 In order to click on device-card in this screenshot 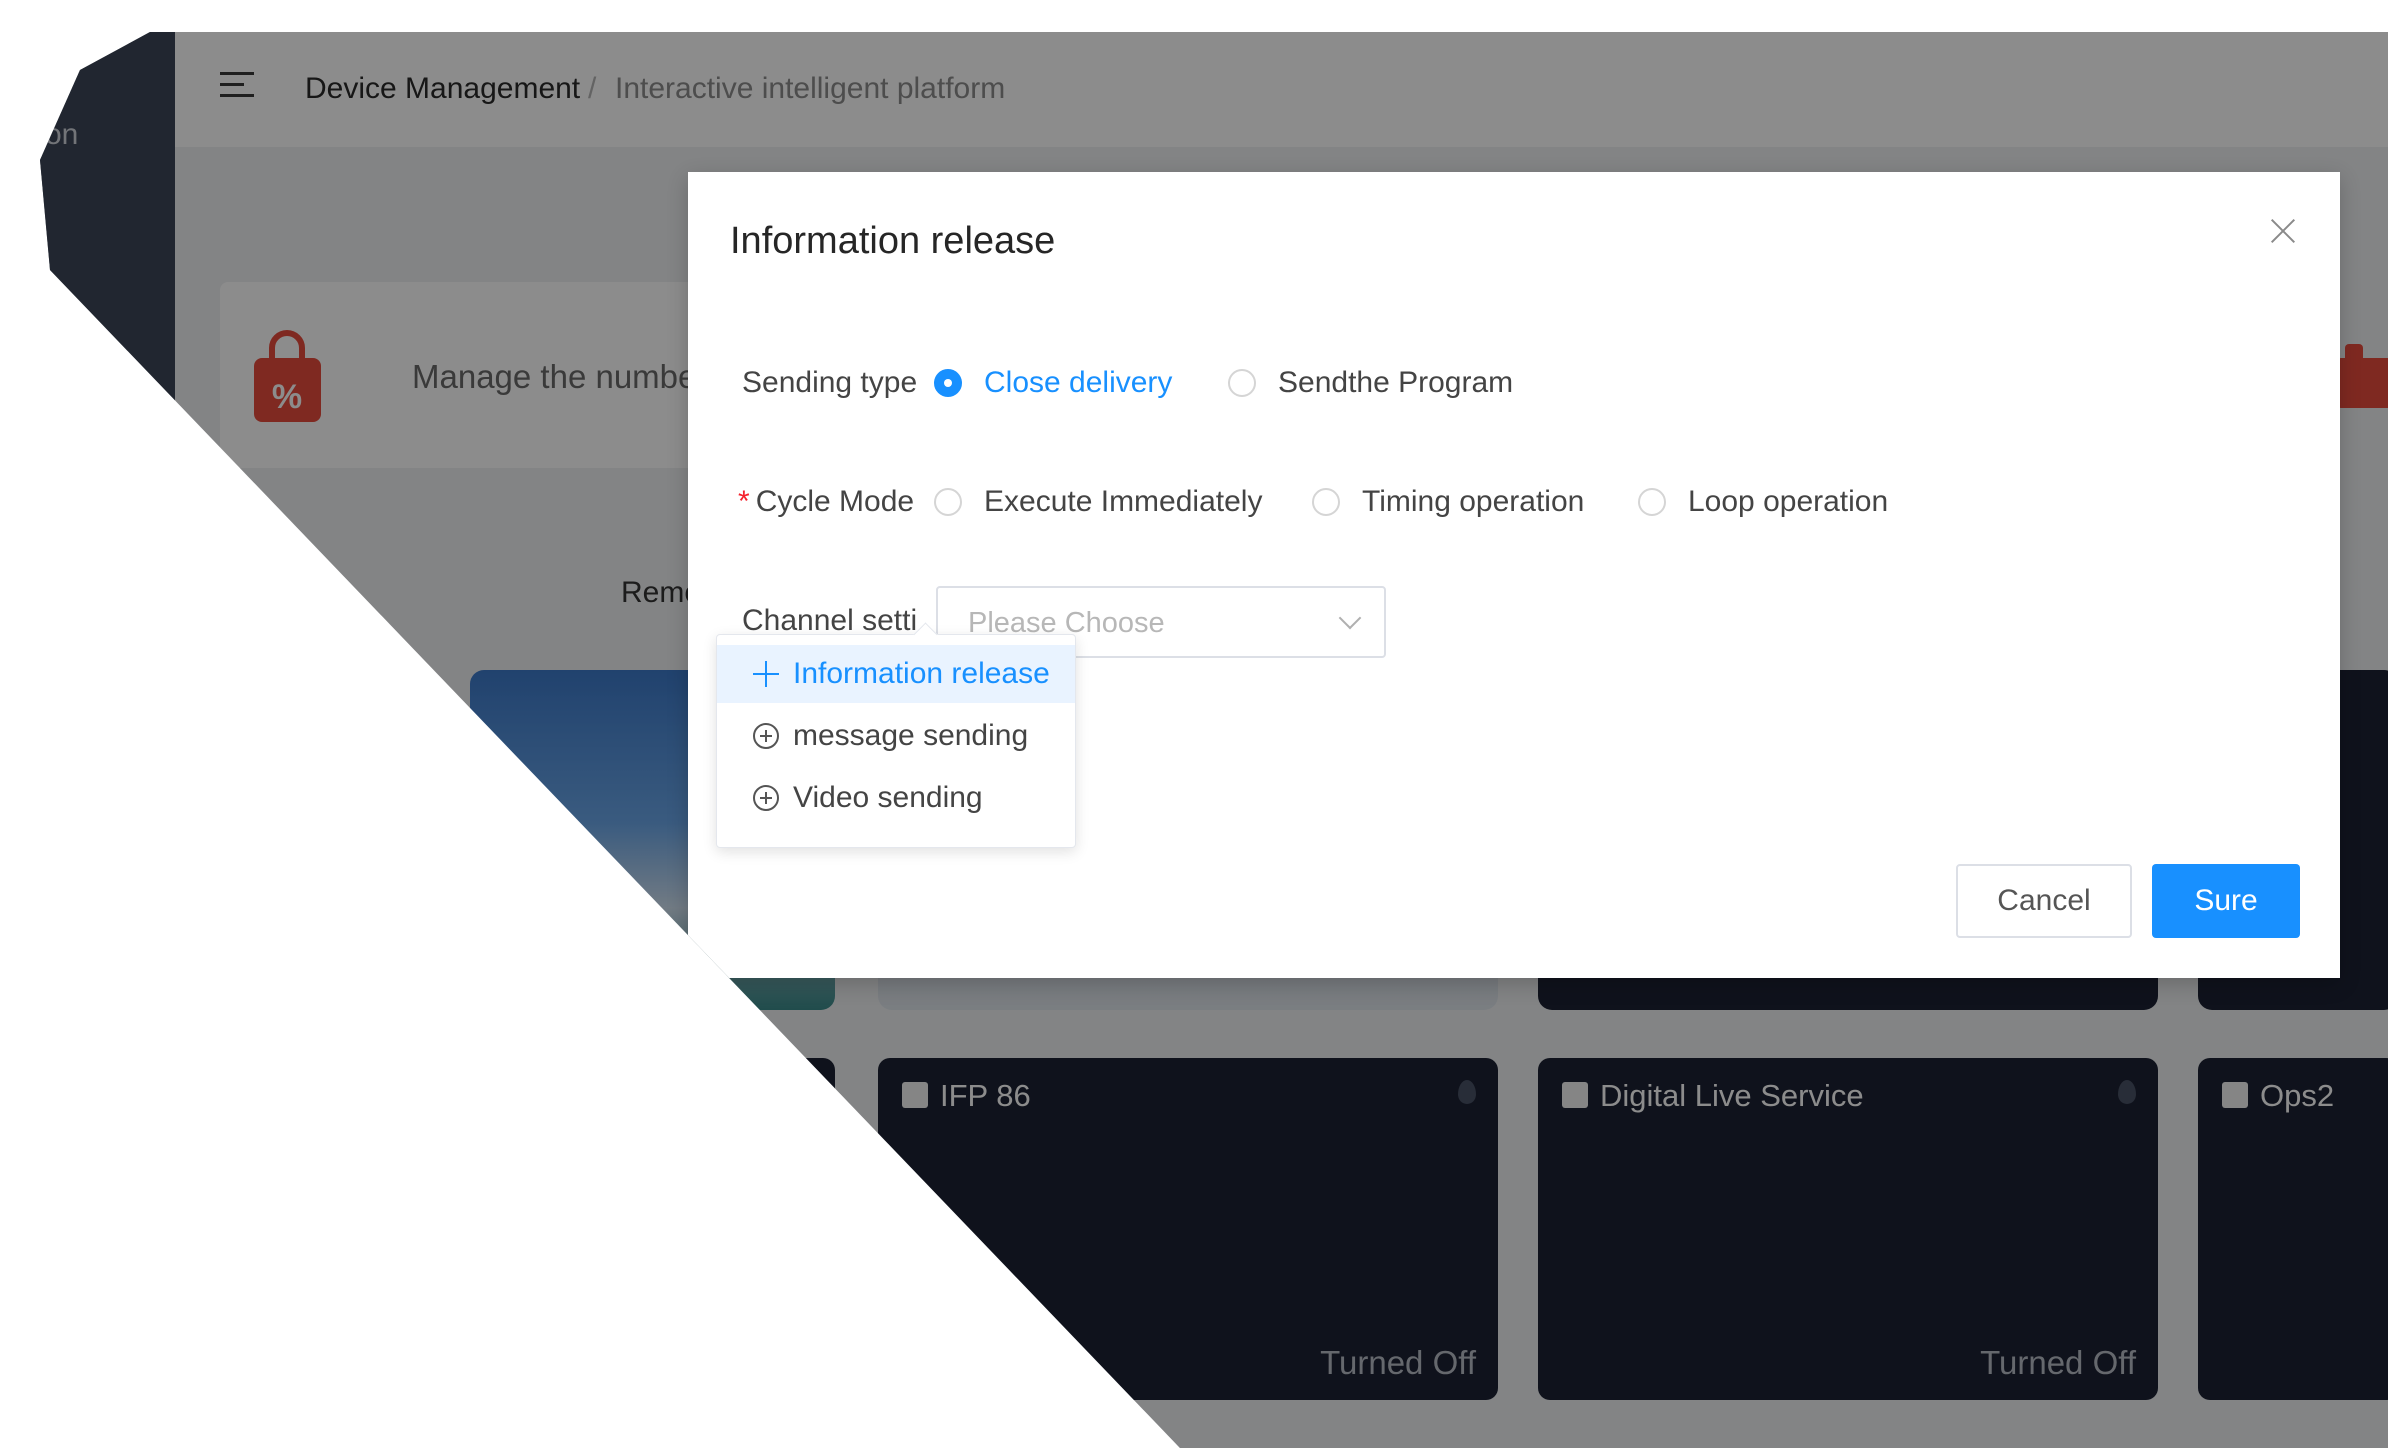, I will do `click(777, 1229)`.